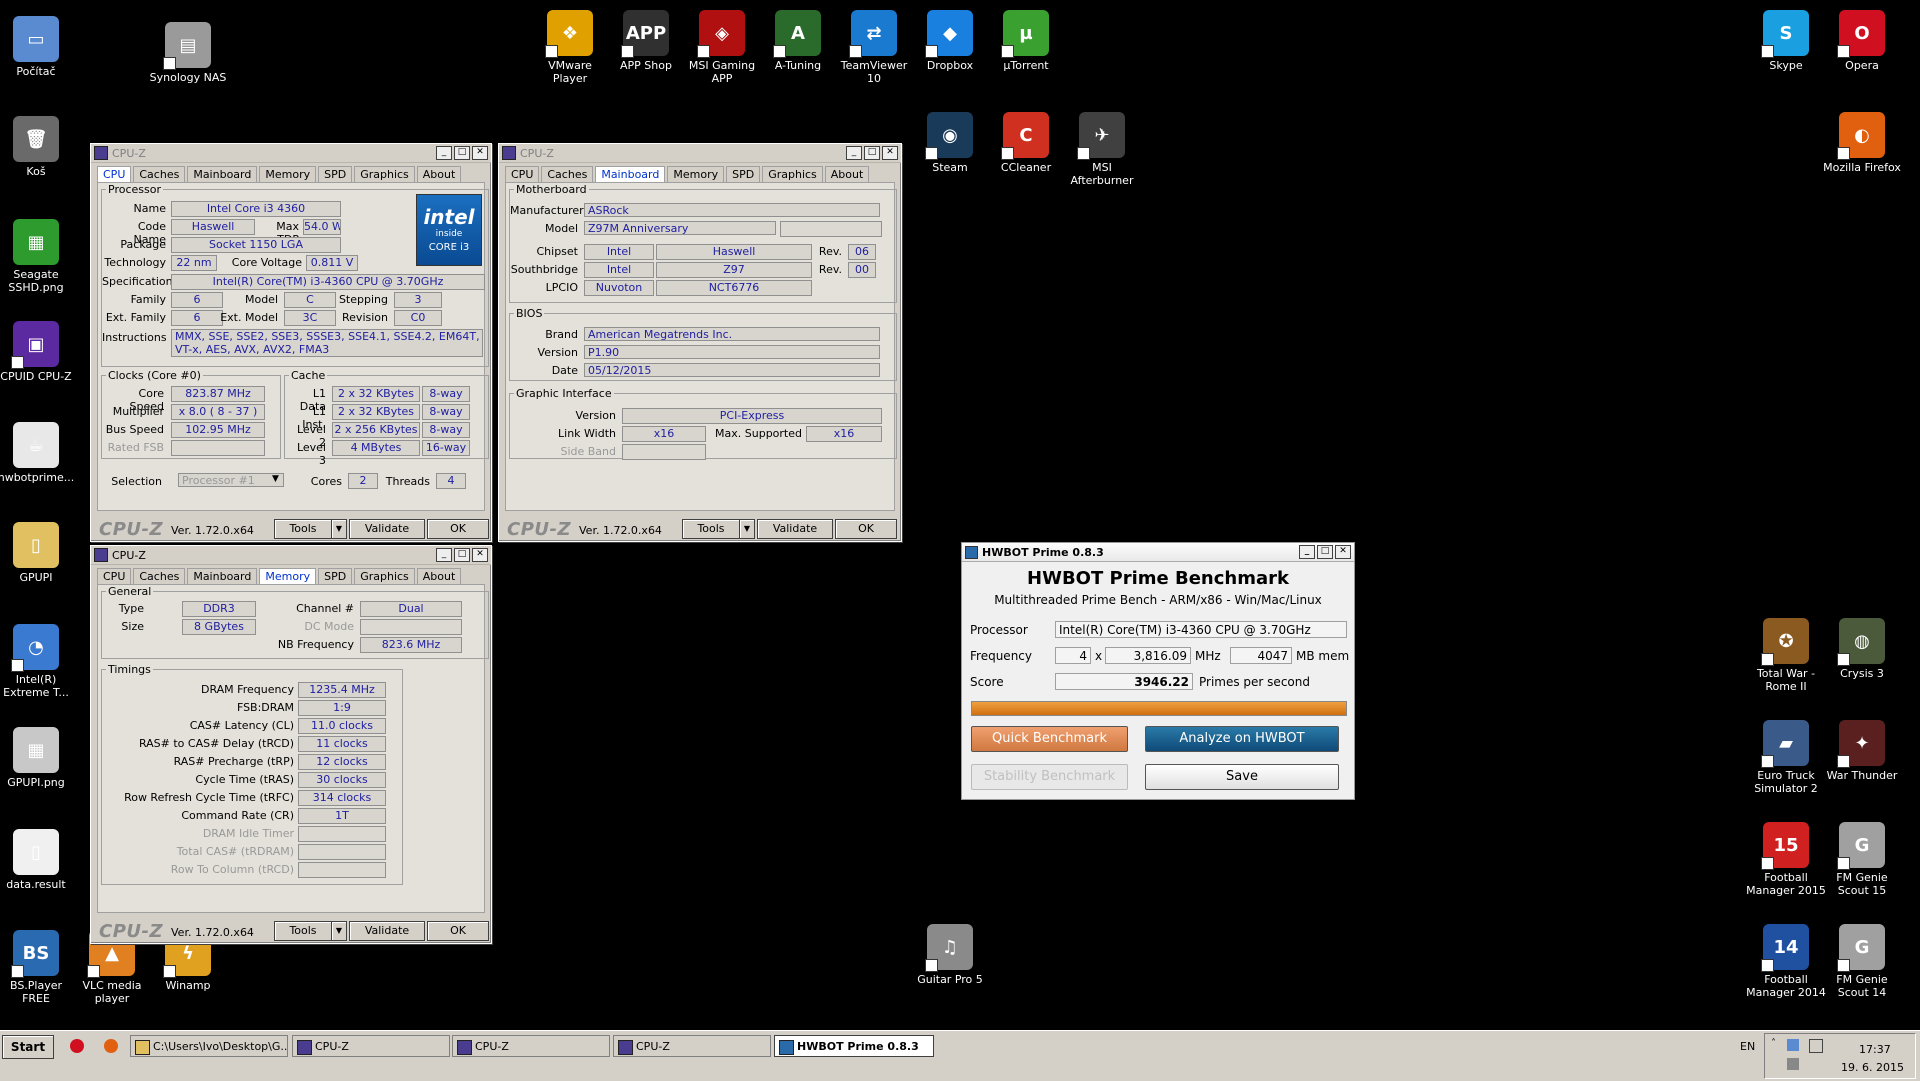  Describe the element at coordinates (1242, 739) in the screenshot. I see `analyze-on-hwbot-button: Analyze on HWBOT` at that location.